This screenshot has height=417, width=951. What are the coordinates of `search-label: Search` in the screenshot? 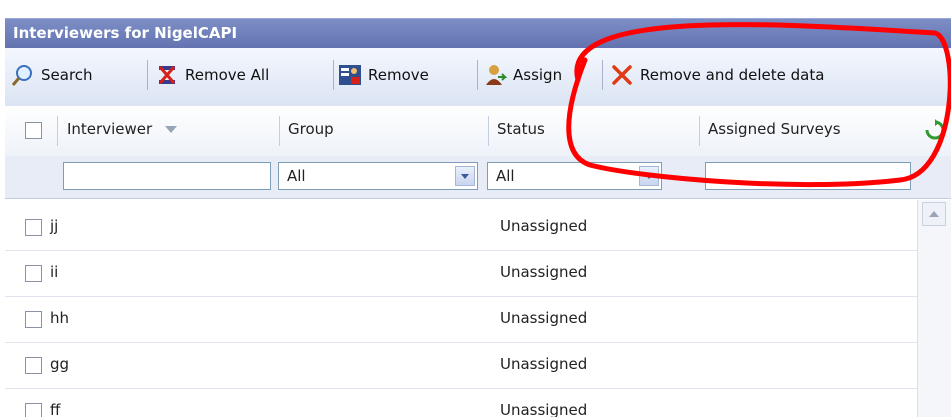 It's located at (67, 75).